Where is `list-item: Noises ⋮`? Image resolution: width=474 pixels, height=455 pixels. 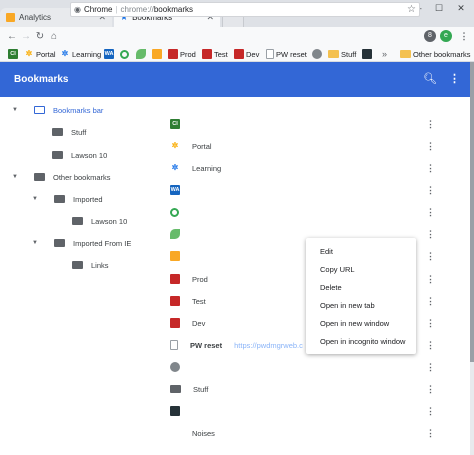
list-item: Noises ⋮ is located at coordinates (305, 433).